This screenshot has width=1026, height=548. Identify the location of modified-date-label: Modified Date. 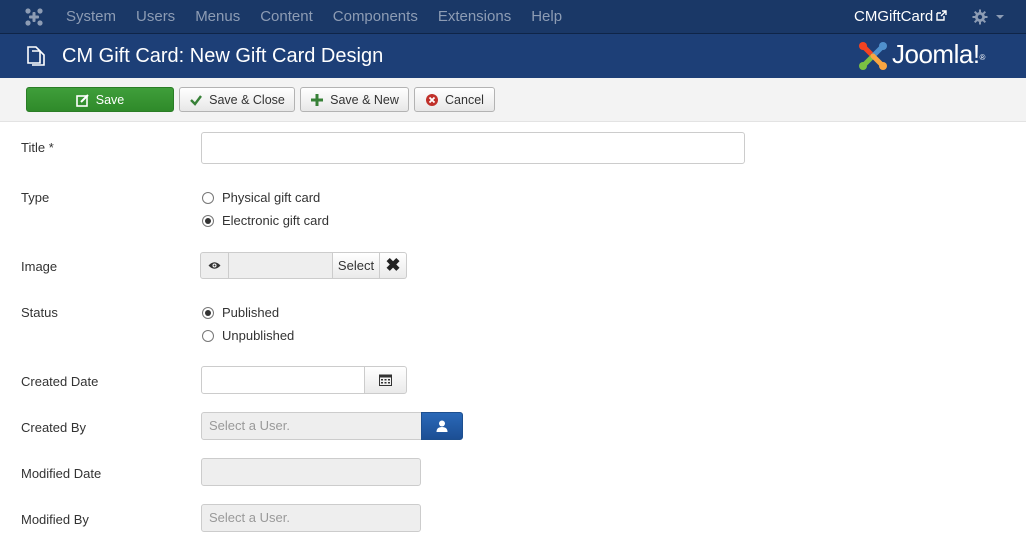
(61, 473).